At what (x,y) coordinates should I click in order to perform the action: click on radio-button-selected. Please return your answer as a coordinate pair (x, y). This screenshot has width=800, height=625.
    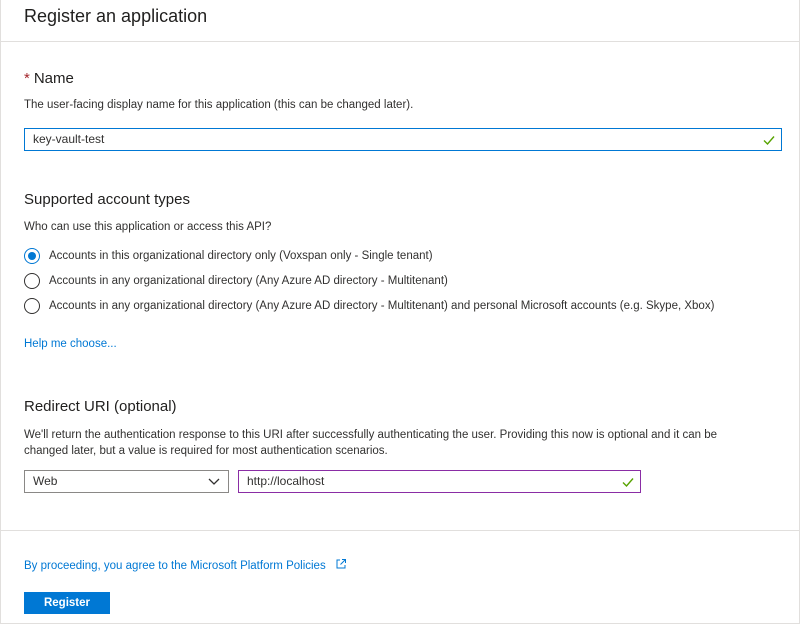
    Looking at the image, I should click on (32, 256).